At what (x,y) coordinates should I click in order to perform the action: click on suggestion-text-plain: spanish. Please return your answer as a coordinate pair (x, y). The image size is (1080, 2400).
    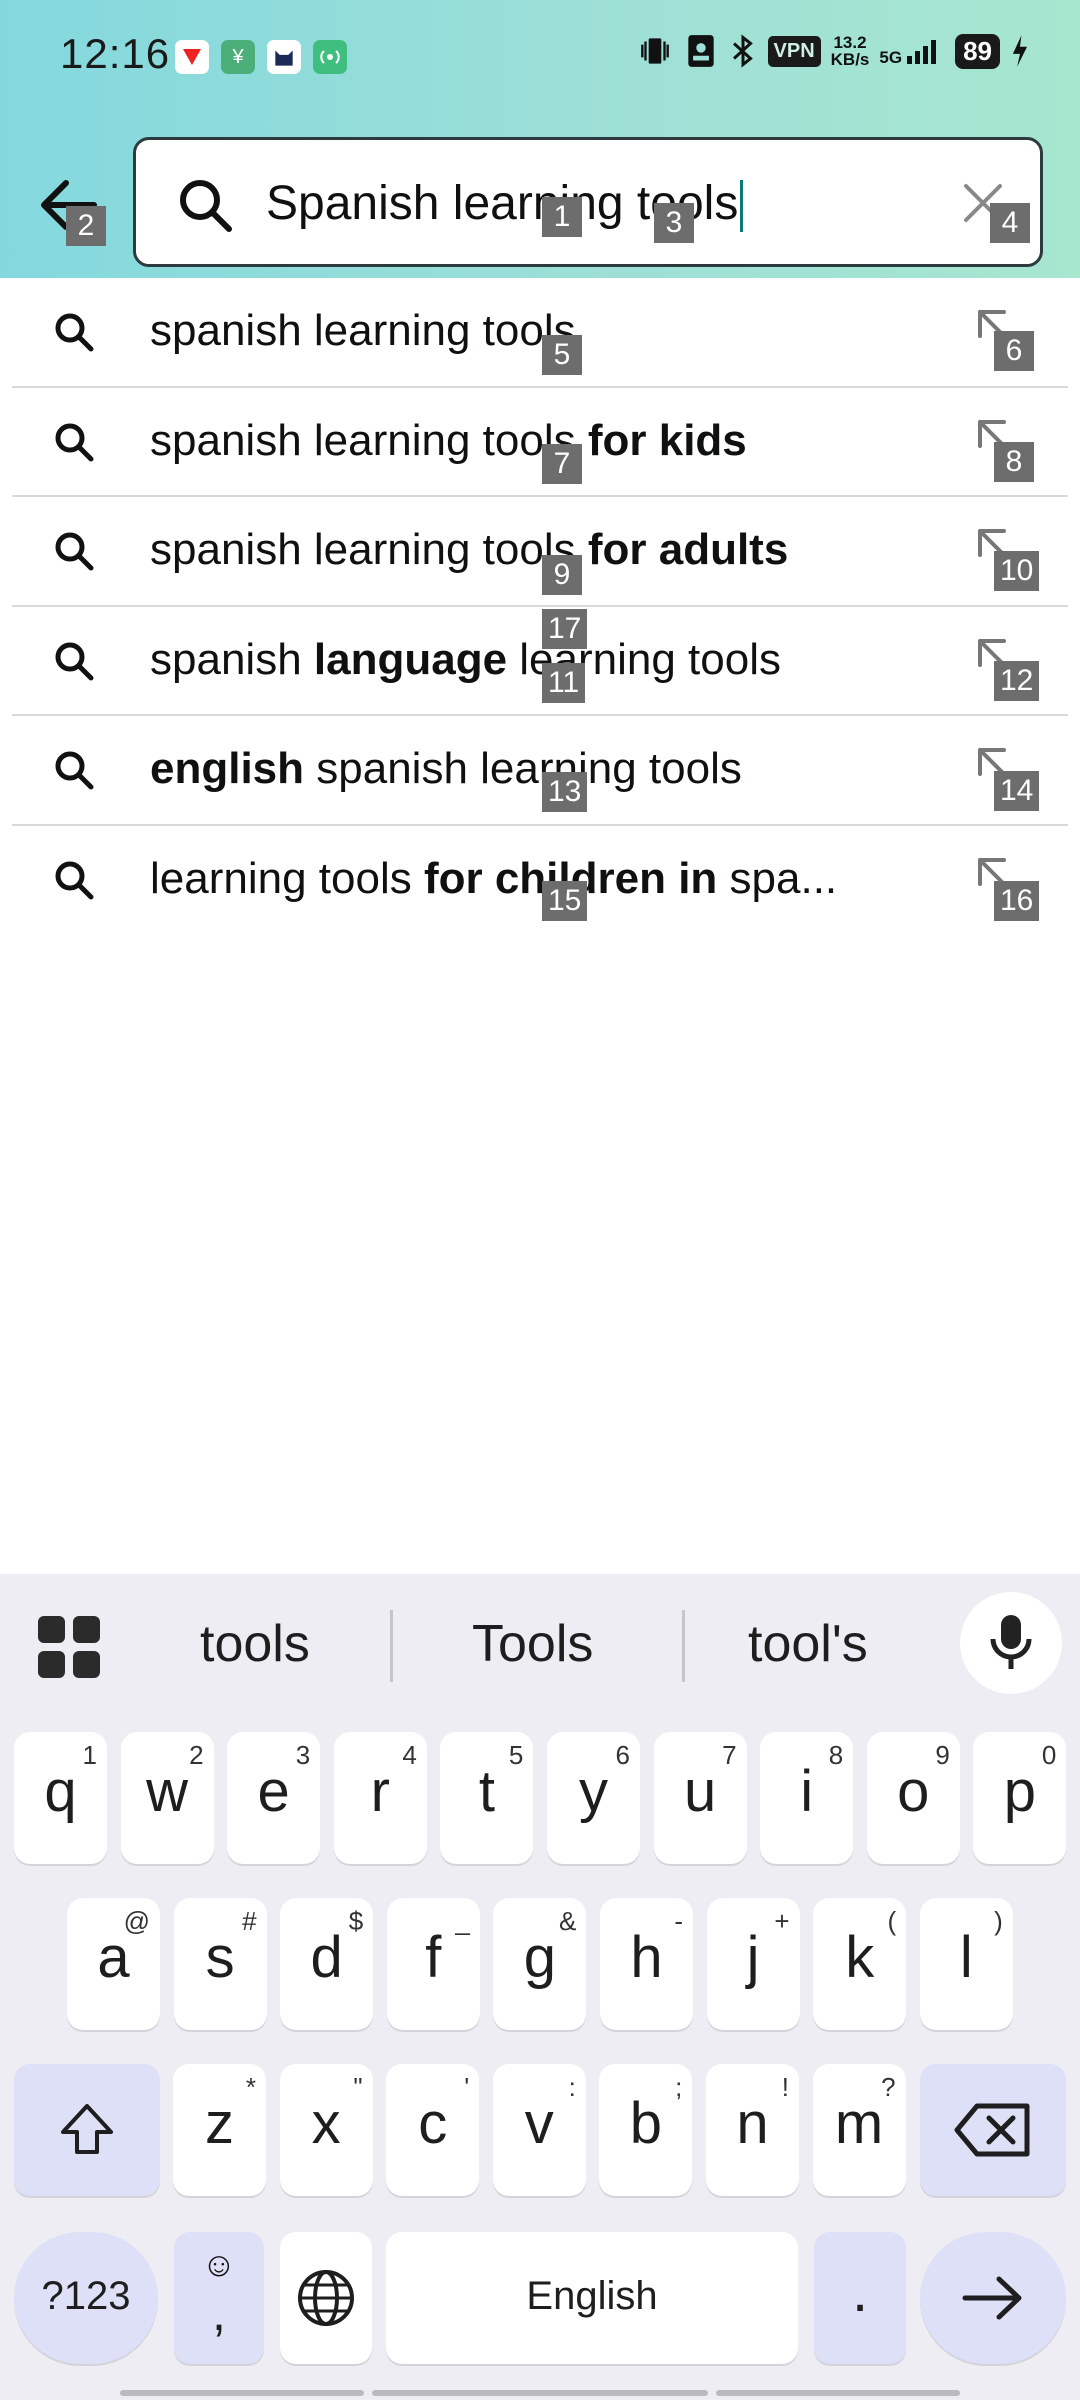
    Looking at the image, I should click on (232, 659).